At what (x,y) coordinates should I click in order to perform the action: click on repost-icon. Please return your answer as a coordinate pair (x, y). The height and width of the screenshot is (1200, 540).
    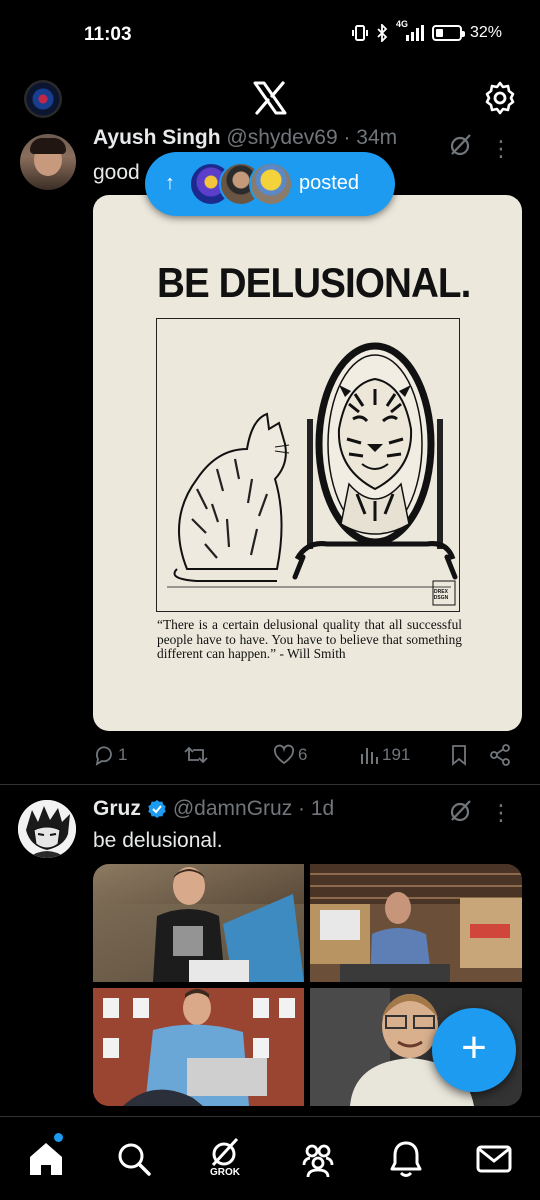
    Looking at the image, I should click on (196, 755).